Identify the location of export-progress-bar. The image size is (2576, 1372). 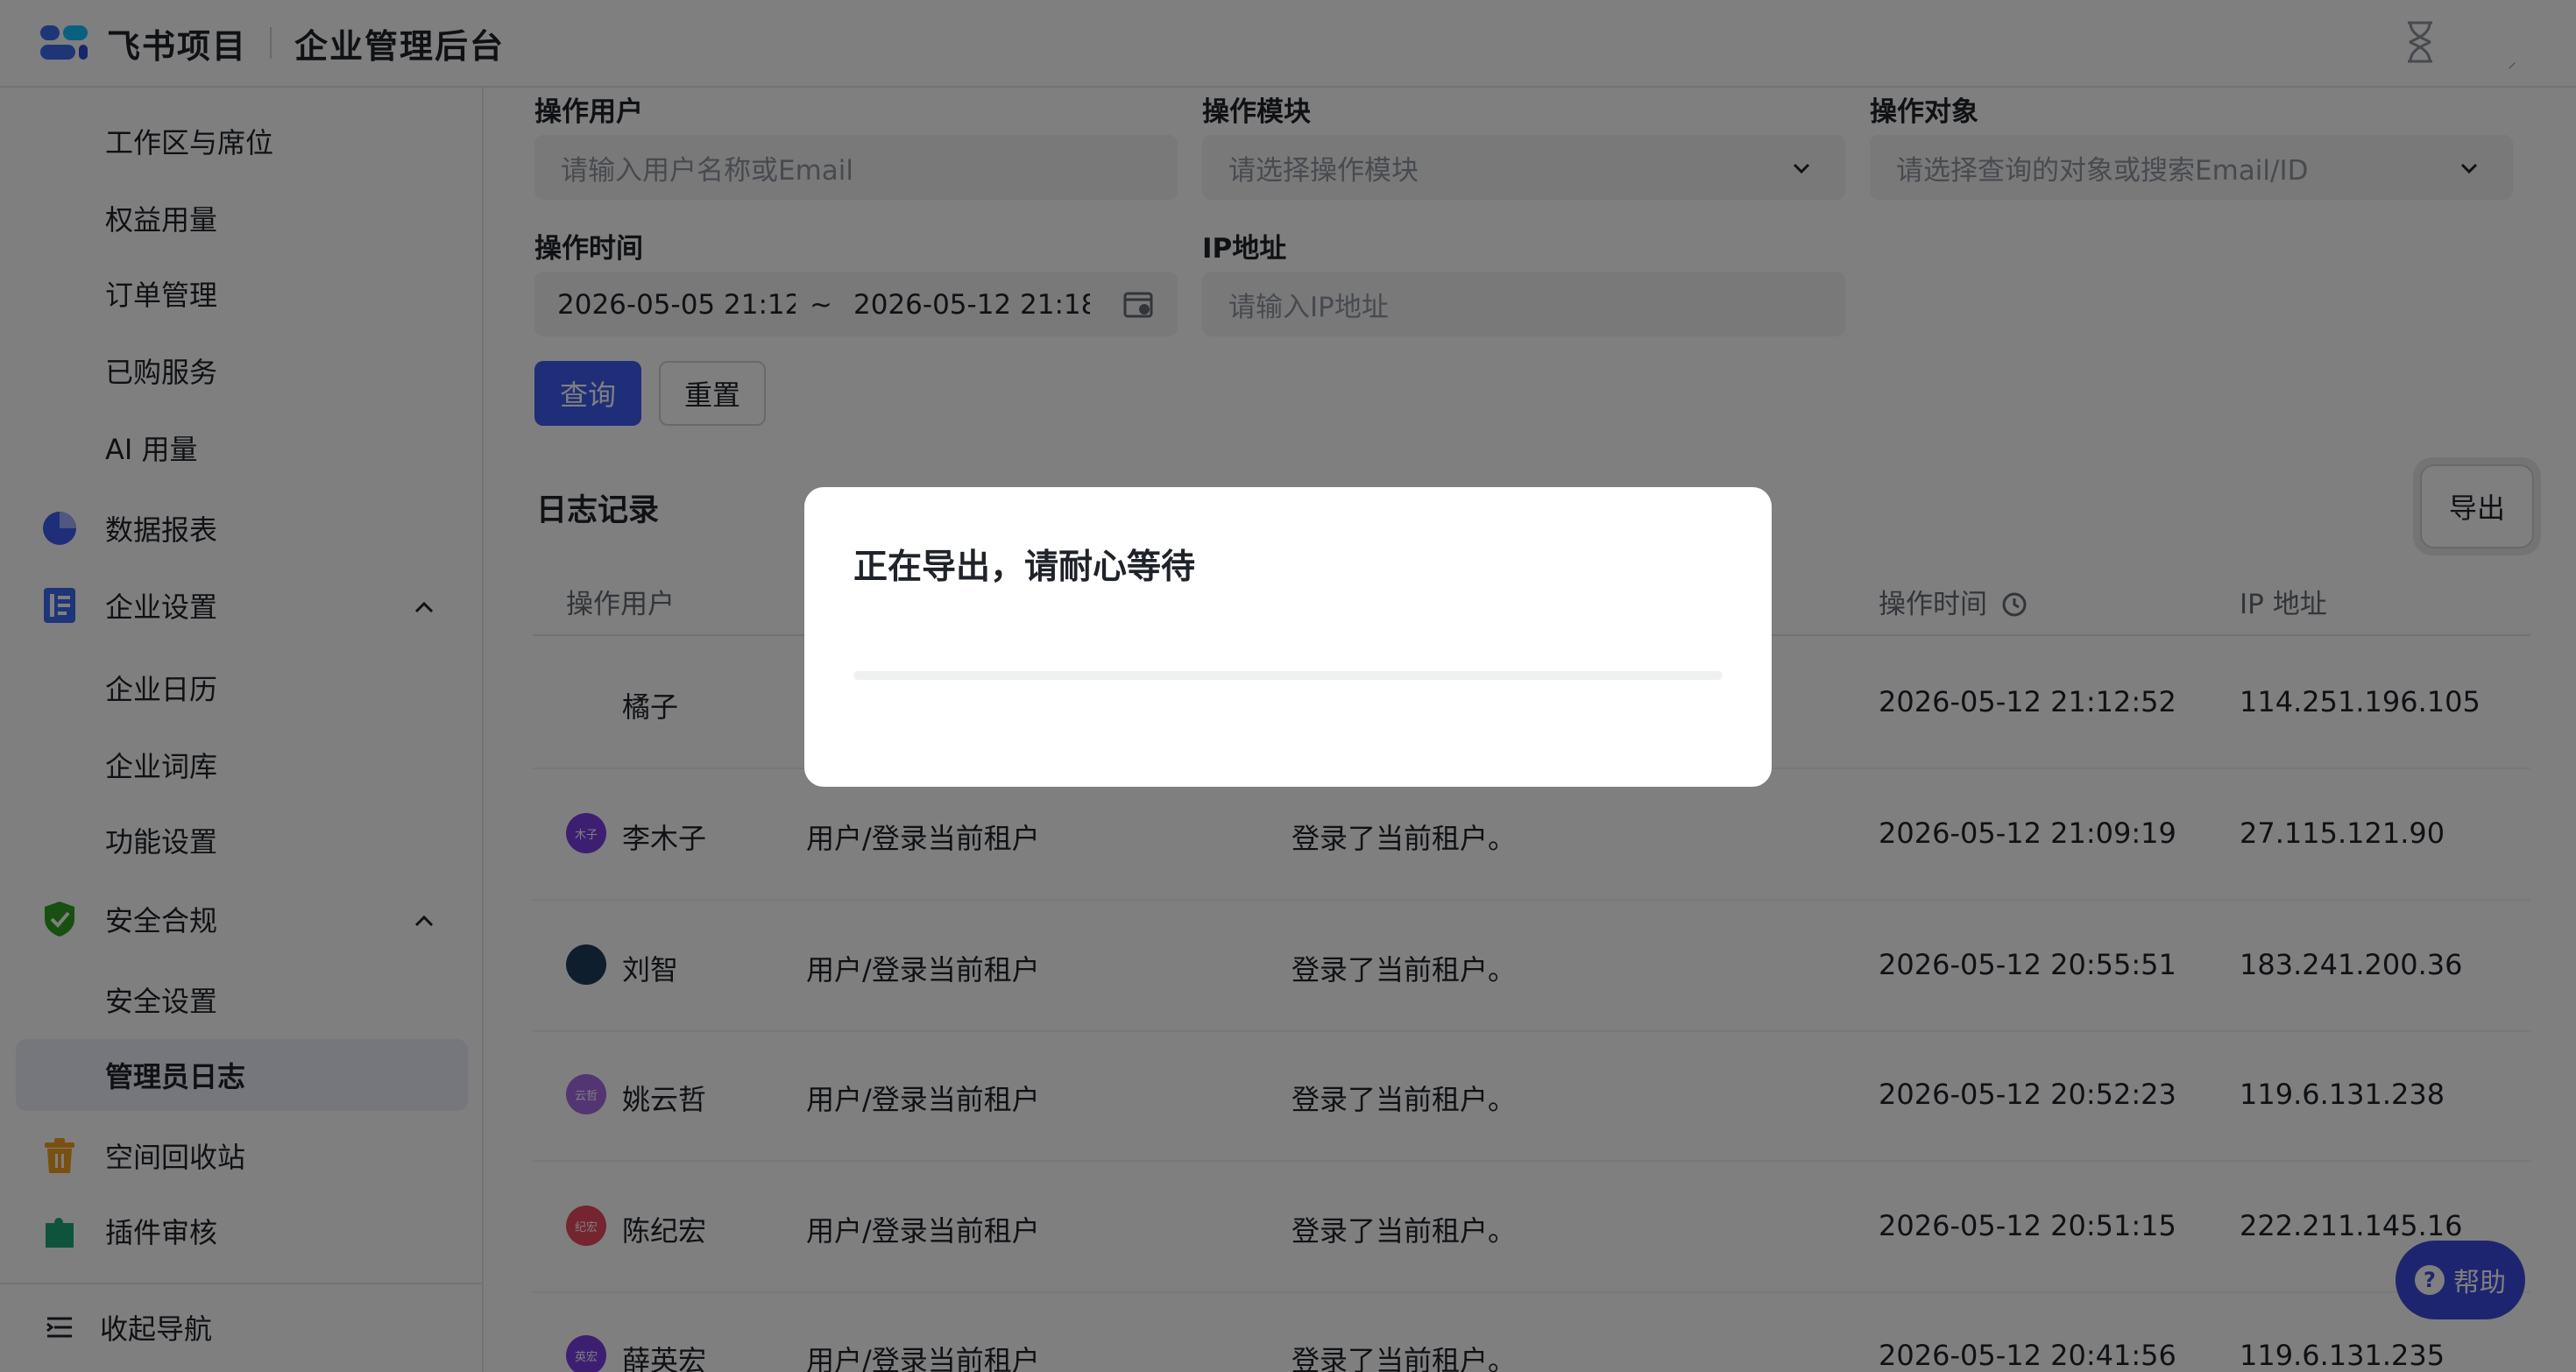
(1288, 676).